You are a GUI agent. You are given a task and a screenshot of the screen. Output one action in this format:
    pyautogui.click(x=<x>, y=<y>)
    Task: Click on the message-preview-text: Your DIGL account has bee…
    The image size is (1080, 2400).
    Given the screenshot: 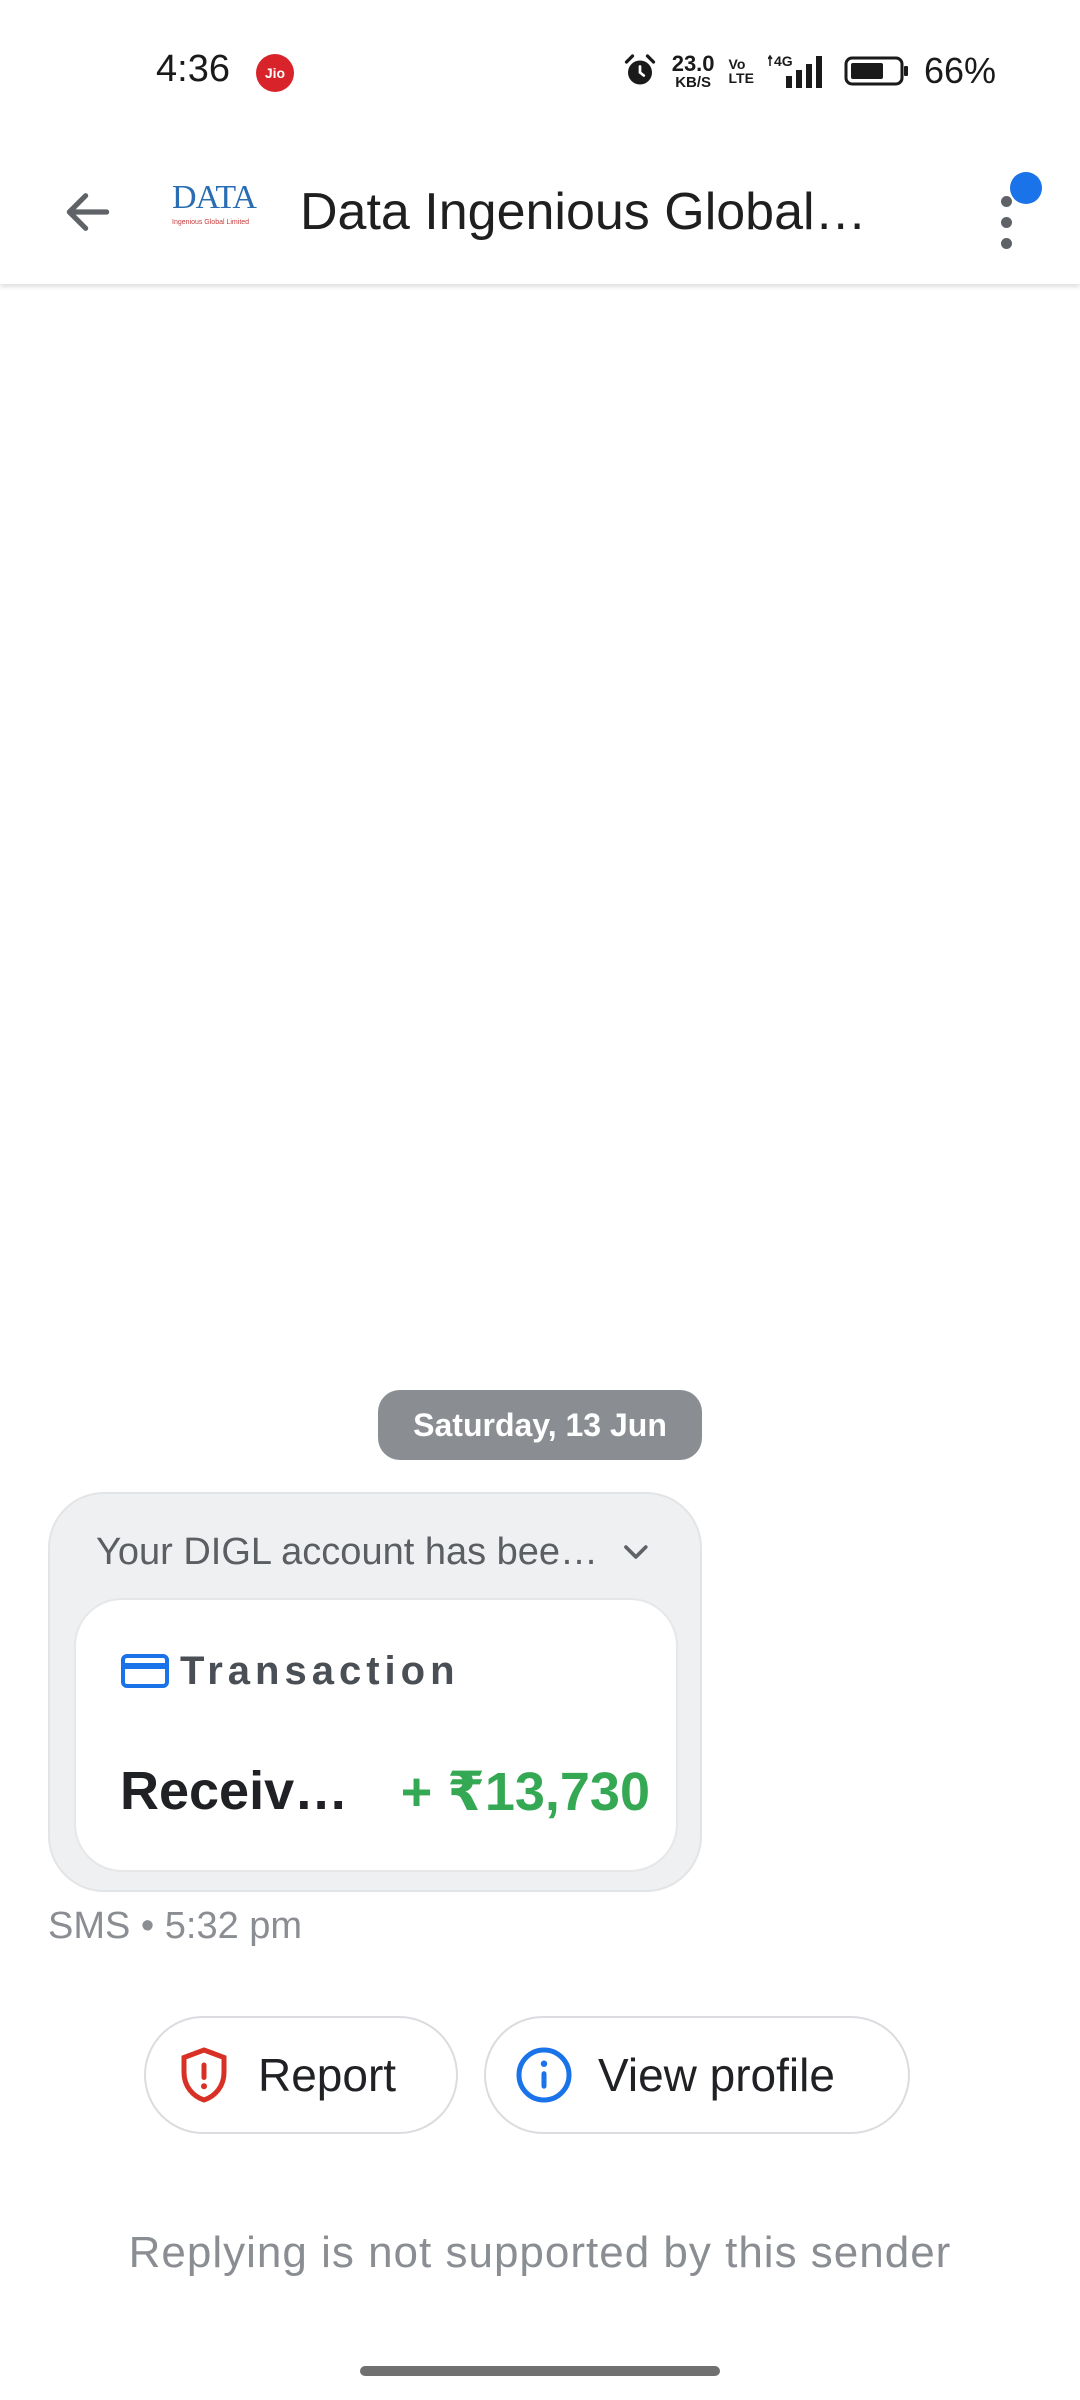 What is the action you would take?
    pyautogui.click(x=347, y=1551)
    